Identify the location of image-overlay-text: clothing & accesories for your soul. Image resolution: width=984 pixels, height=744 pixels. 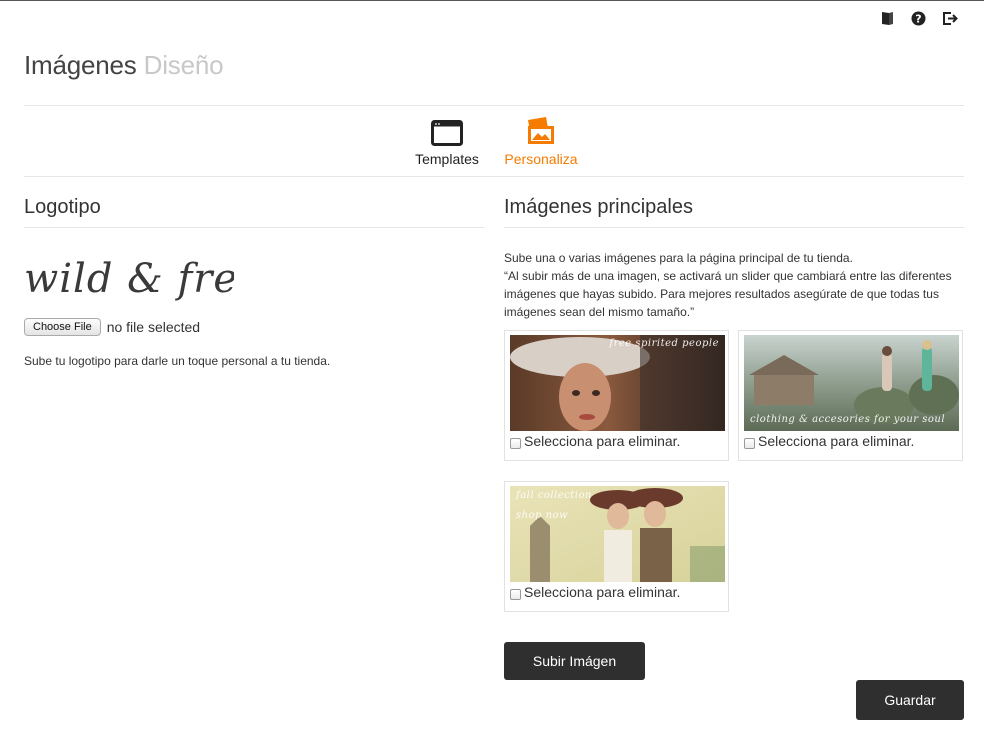
(848, 419).